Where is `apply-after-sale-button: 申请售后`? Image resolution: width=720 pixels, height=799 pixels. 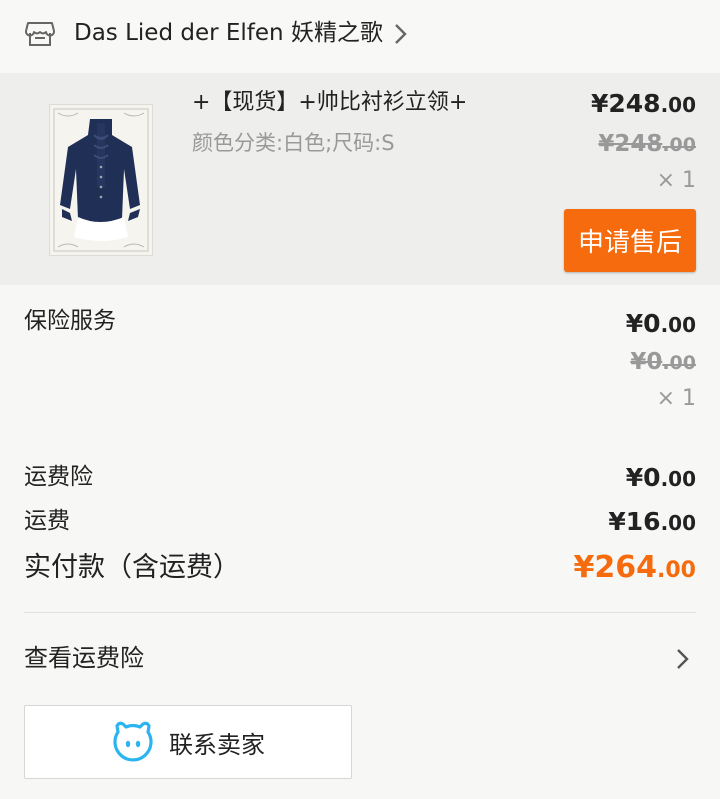 apply-after-sale-button: 申请售后 is located at coordinates (630, 240).